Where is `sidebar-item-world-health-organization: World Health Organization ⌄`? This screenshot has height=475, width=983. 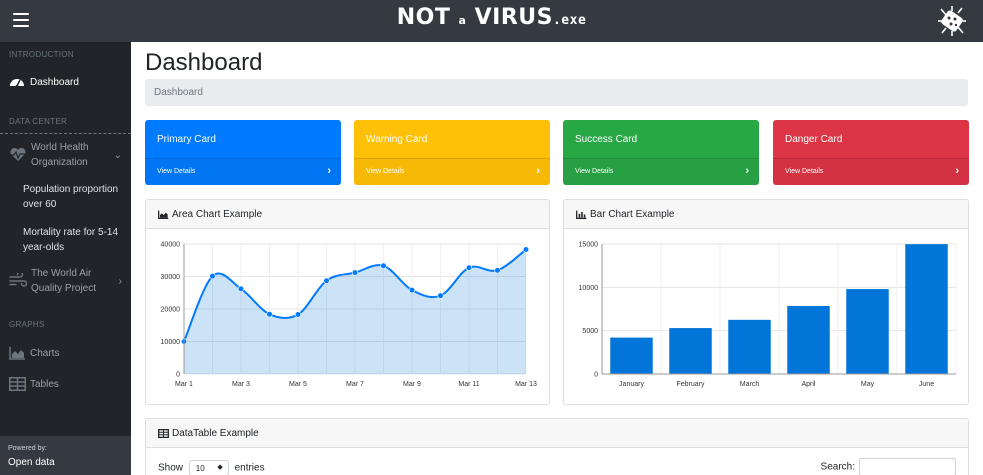 sidebar-item-world-health-organization: World Health Organization ⌄ is located at coordinates (65, 156).